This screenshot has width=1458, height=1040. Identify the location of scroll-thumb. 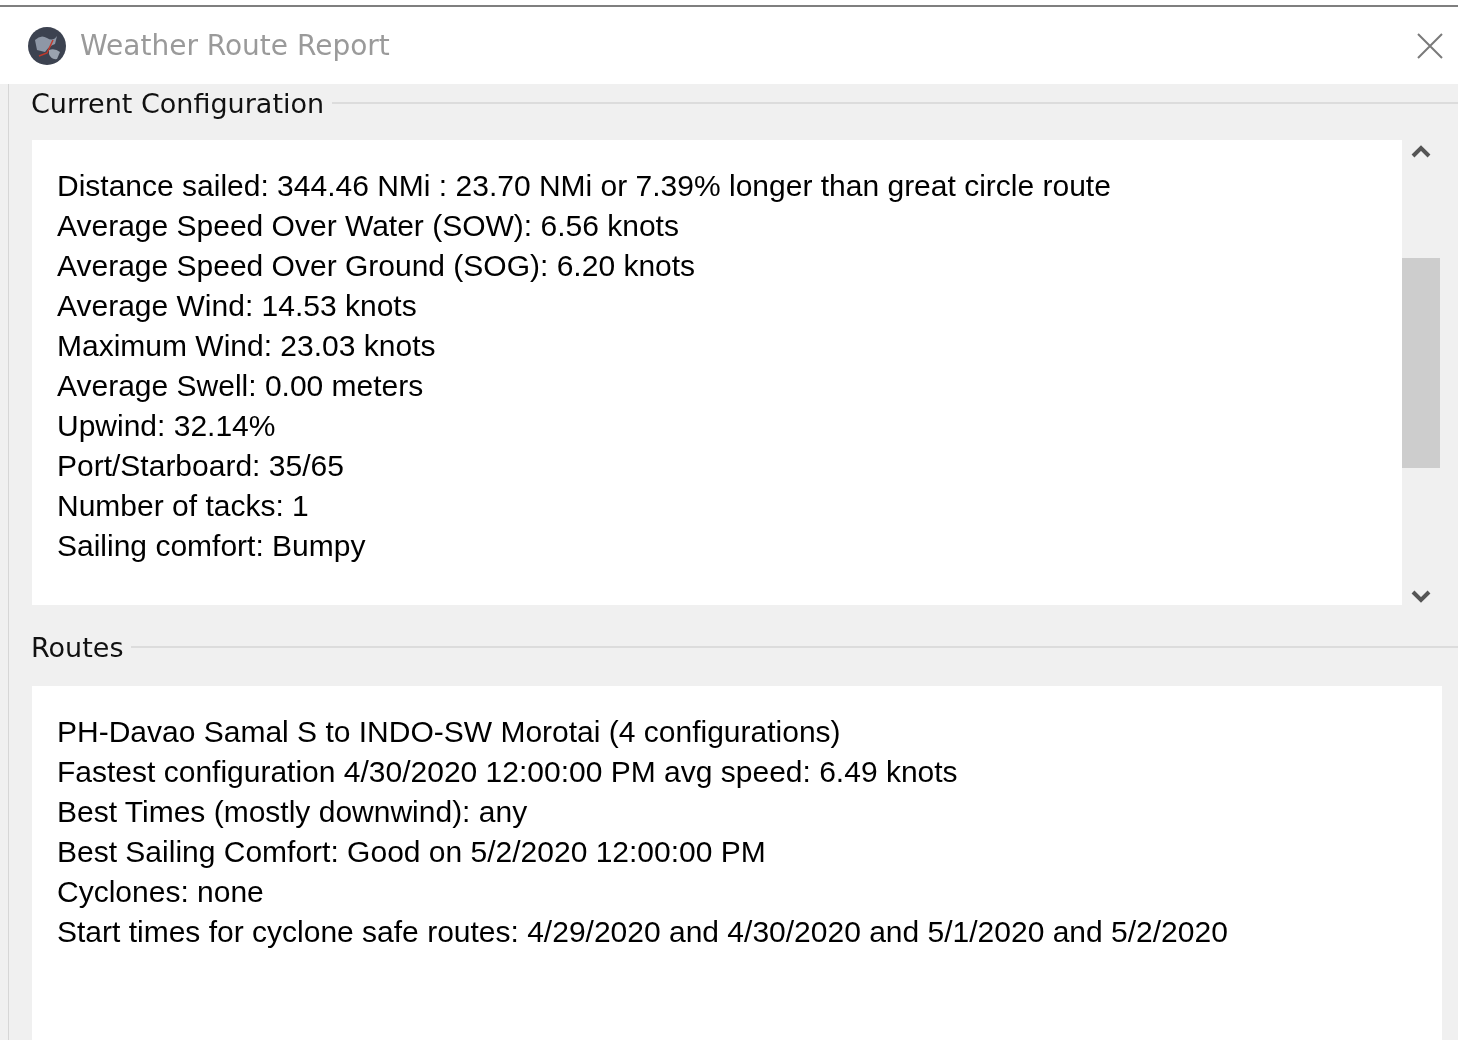
(1421, 363).